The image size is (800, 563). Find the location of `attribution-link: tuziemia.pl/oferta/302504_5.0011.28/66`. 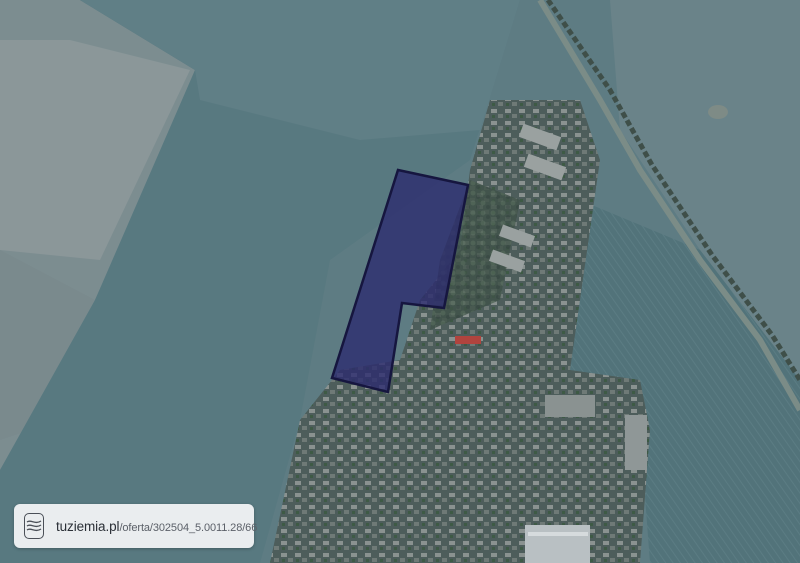

attribution-link: tuziemia.pl/oferta/302504_5.0011.28/66 is located at coordinates (156, 526).